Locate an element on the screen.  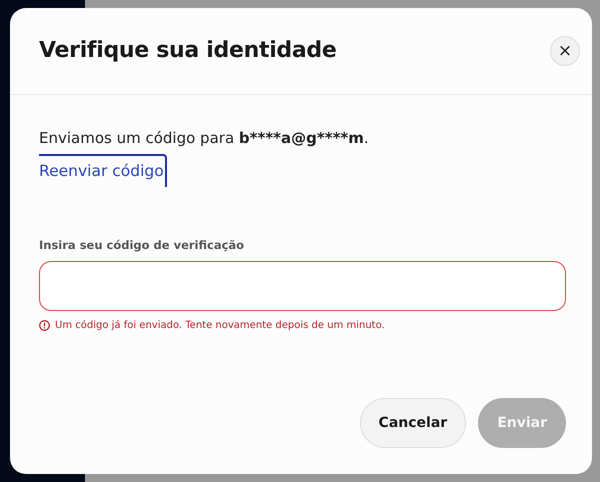
dialog-title: Verifique sua identidade is located at coordinates (187, 51).